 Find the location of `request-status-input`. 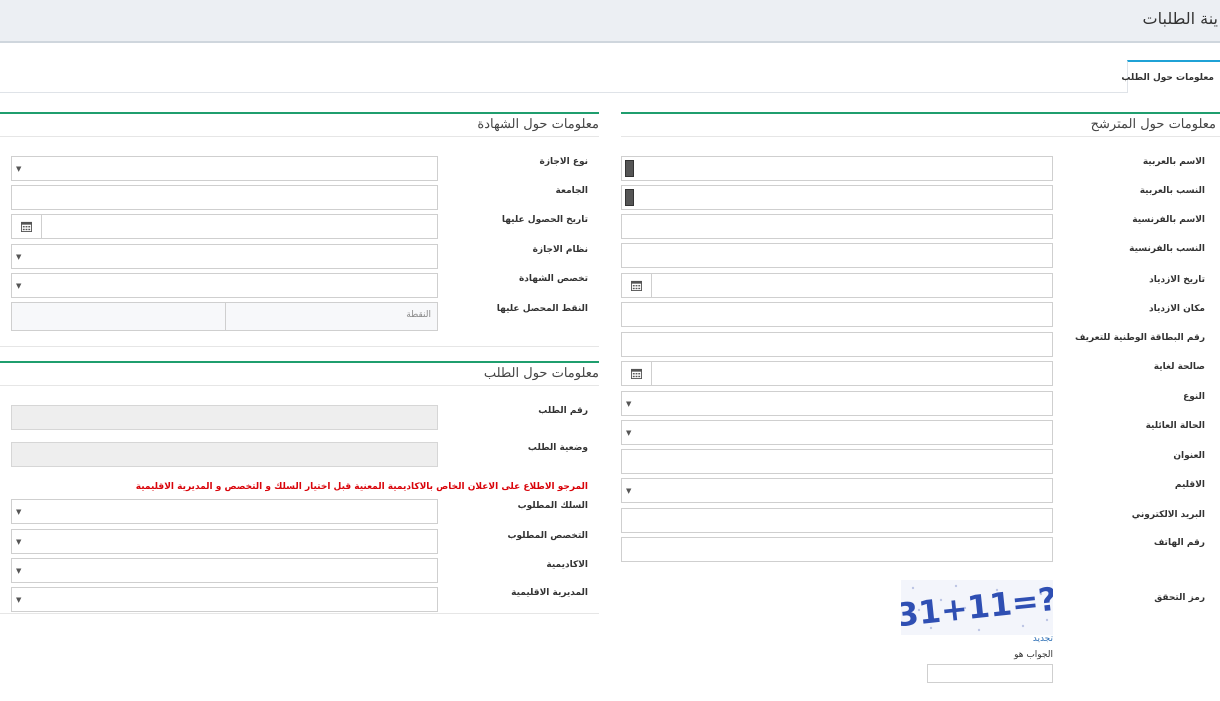

request-status-input is located at coordinates (224, 454).